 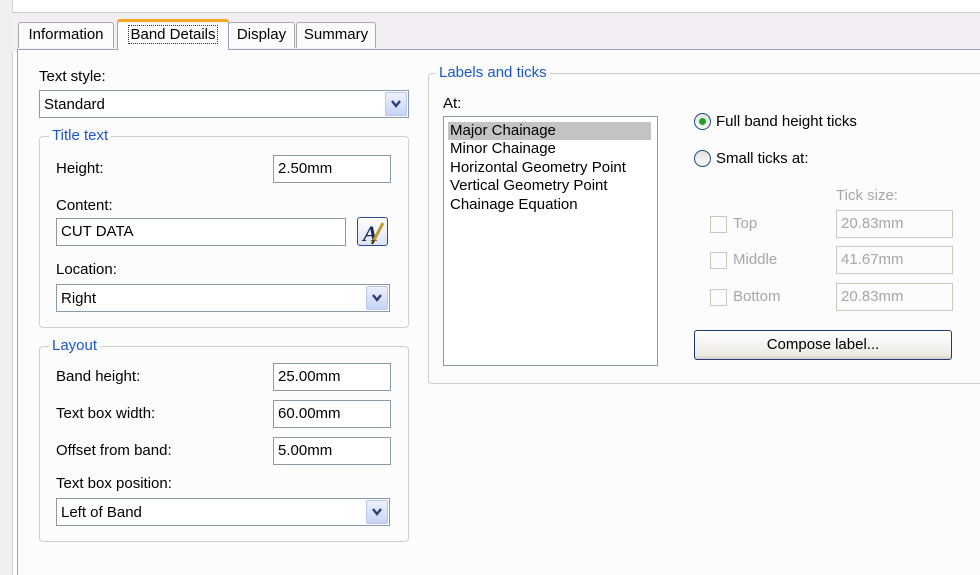 I want to click on window-left-edge, so click(x=6, y=287).